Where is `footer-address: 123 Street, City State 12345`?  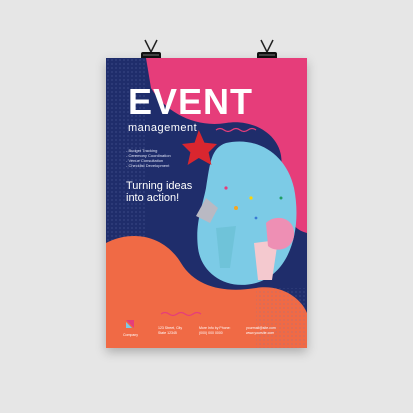 footer-address: 123 Street, City State 12345 is located at coordinates (170, 331).